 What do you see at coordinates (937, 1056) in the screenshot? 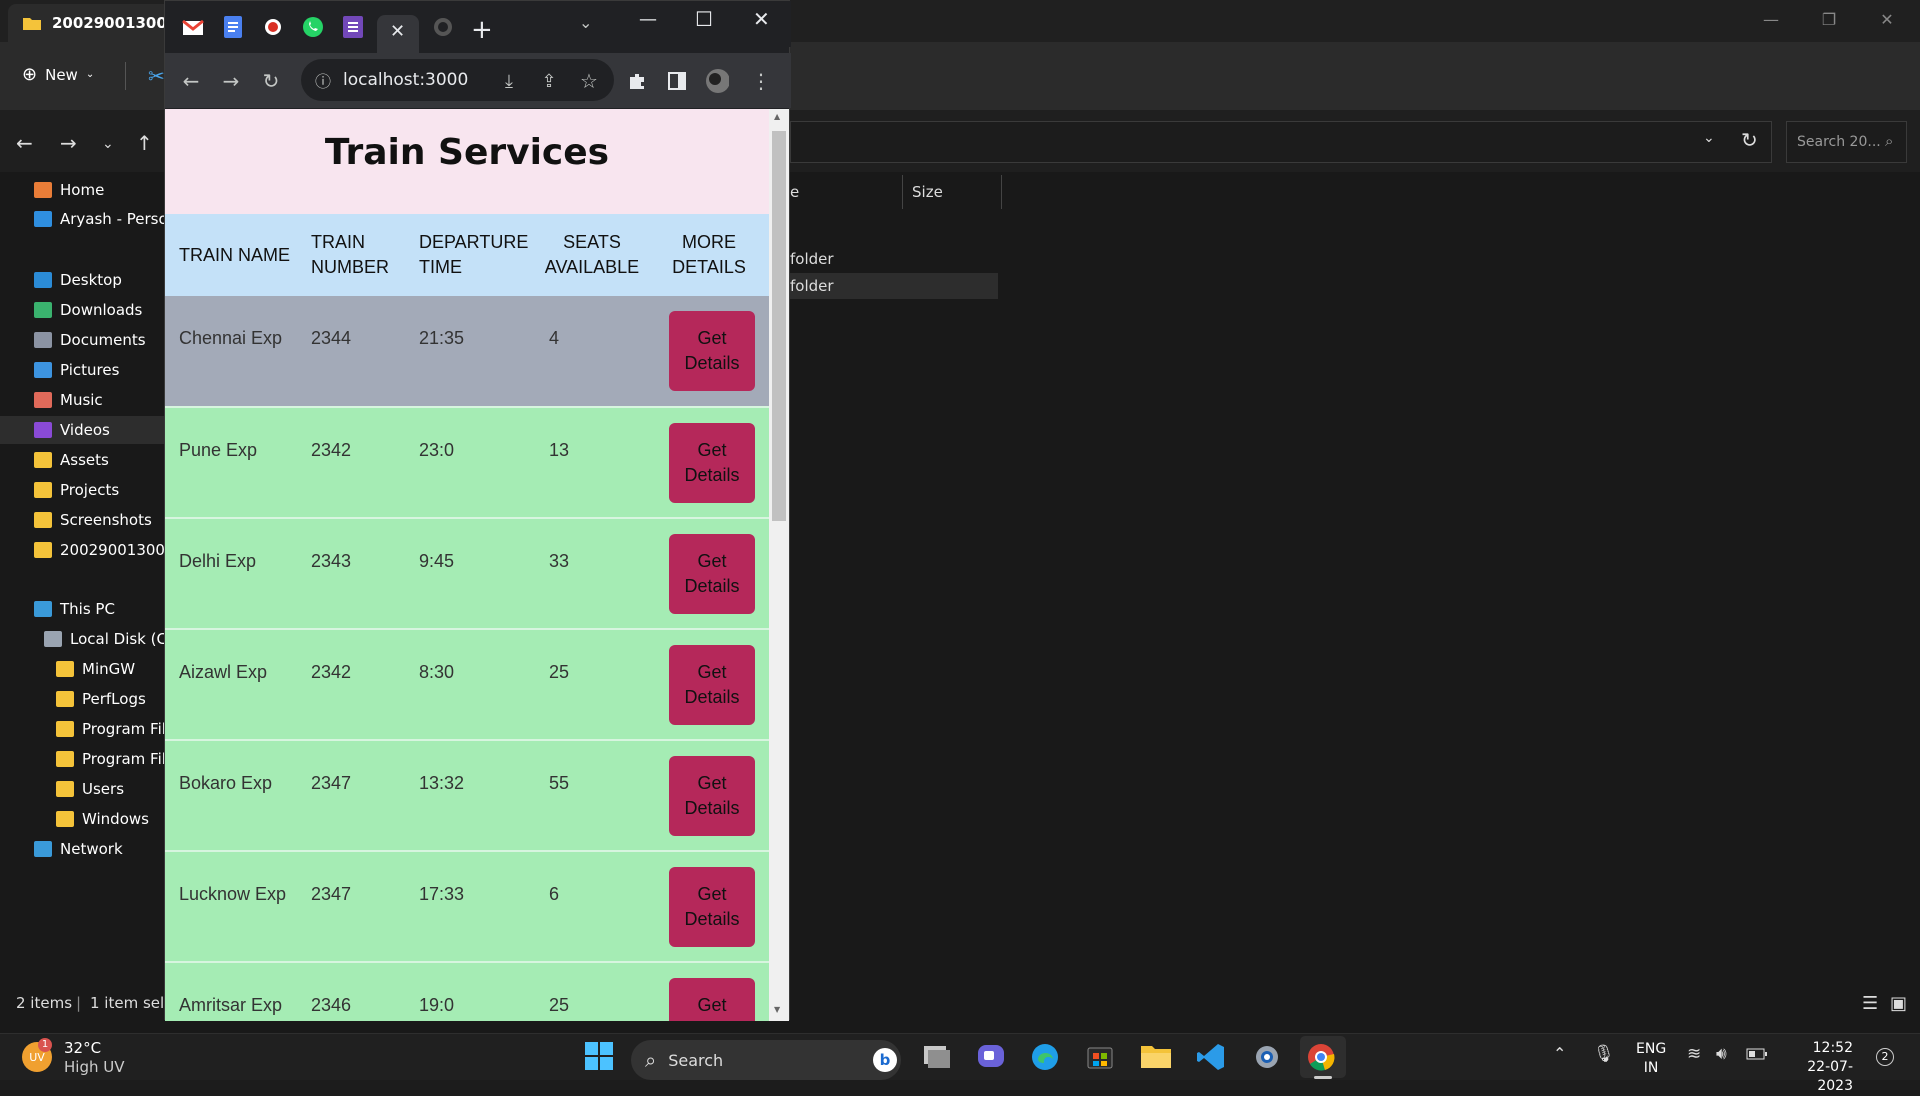
I see `task-view-icon` at bounding box center [937, 1056].